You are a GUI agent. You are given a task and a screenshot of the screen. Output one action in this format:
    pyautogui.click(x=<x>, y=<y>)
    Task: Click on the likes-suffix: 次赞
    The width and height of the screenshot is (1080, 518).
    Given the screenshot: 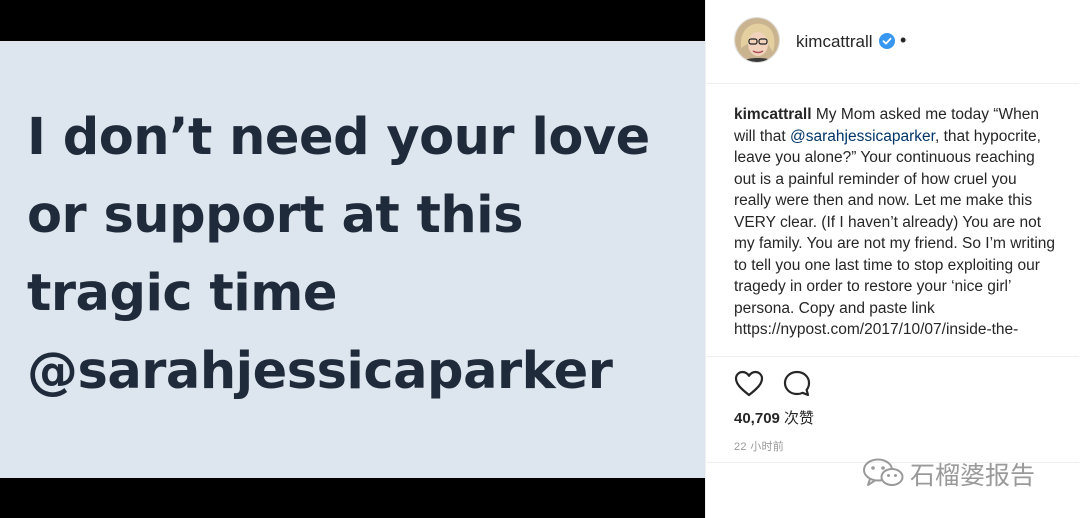 What is the action you would take?
    pyautogui.click(x=797, y=418)
    